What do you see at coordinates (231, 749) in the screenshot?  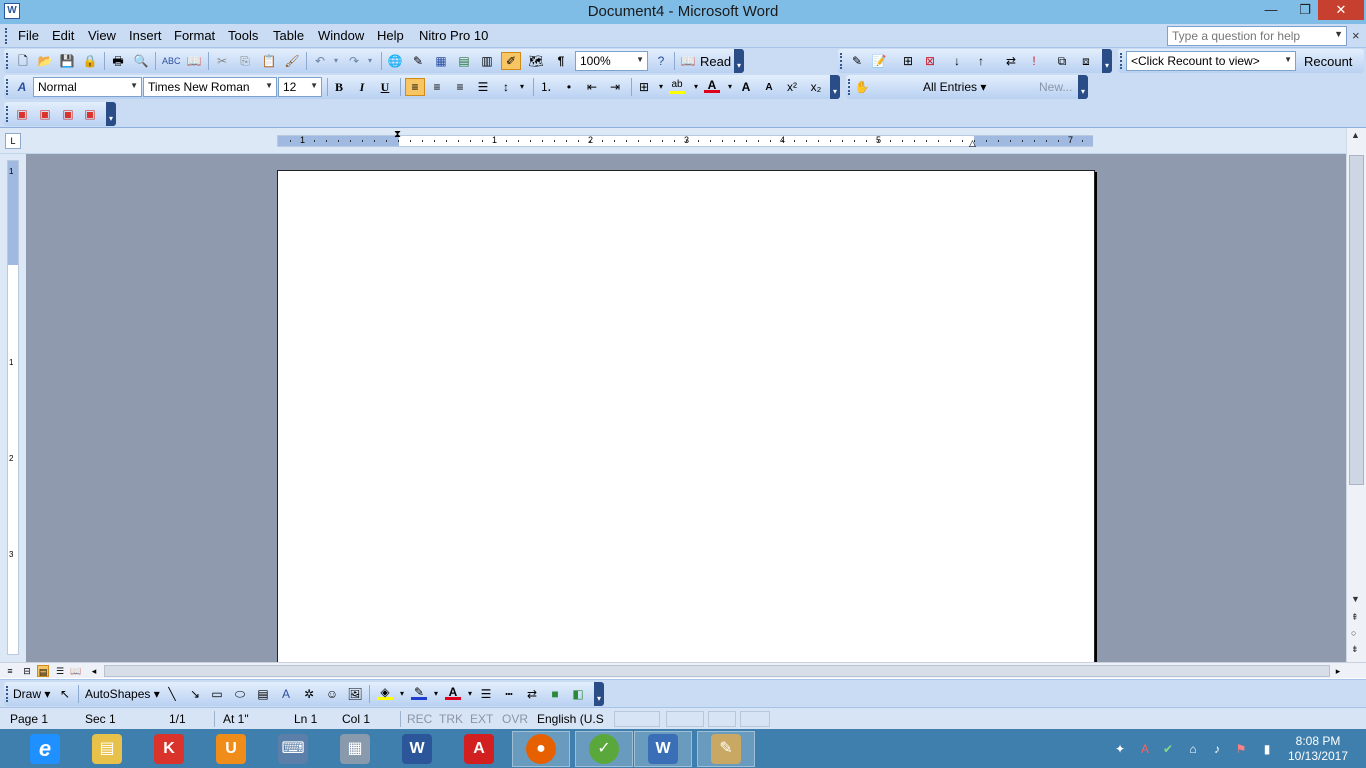 I see `taskbar-app-3: U` at bounding box center [231, 749].